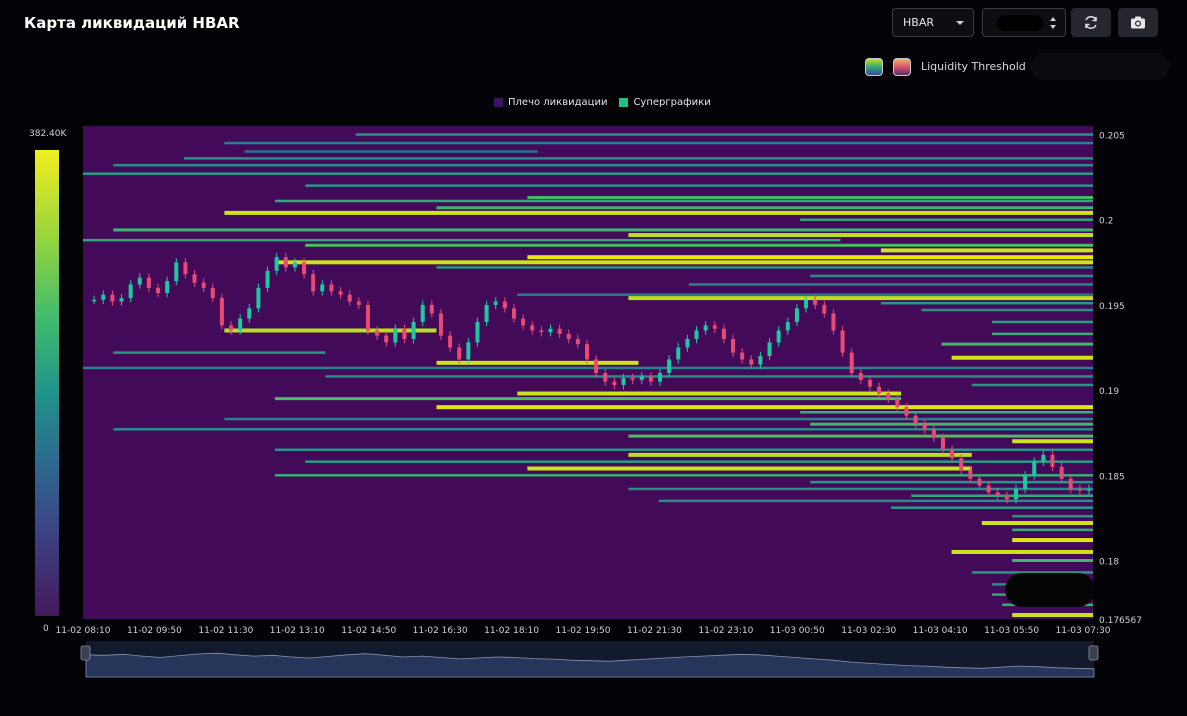 The image size is (1187, 716). I want to click on navigator-left-handle, so click(85, 653).